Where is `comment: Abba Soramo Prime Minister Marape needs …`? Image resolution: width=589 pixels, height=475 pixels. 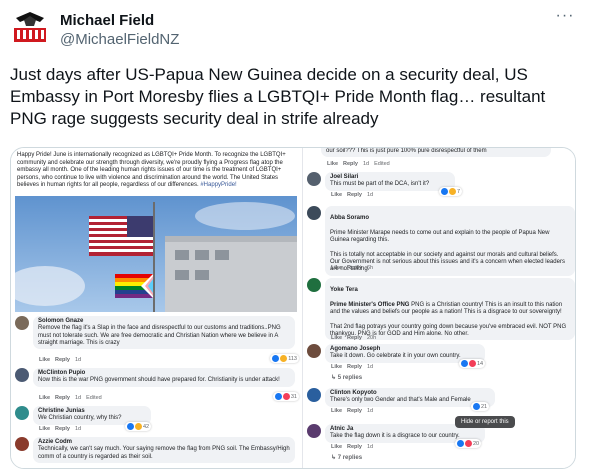
comment: Abba Soramo Prime Minister Marape needs … is located at coordinates (441, 241).